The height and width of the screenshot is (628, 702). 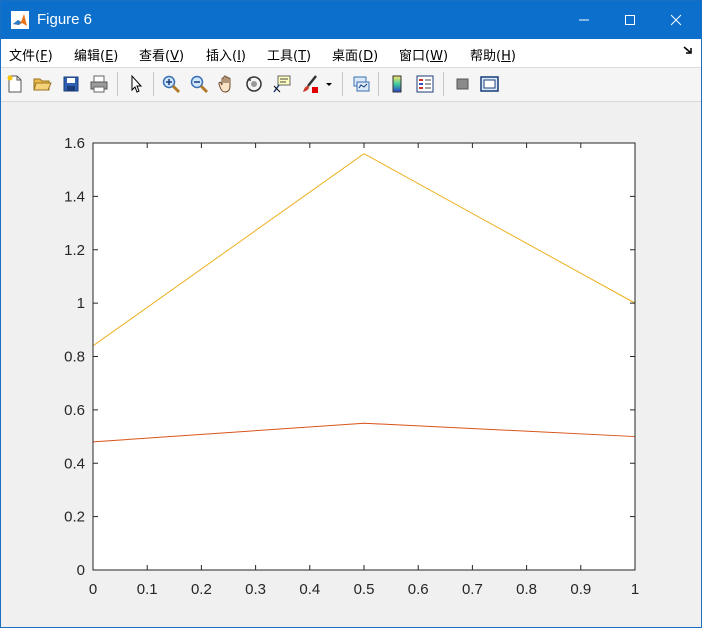 I want to click on y-tick-label: 1.2, so click(x=74, y=250).